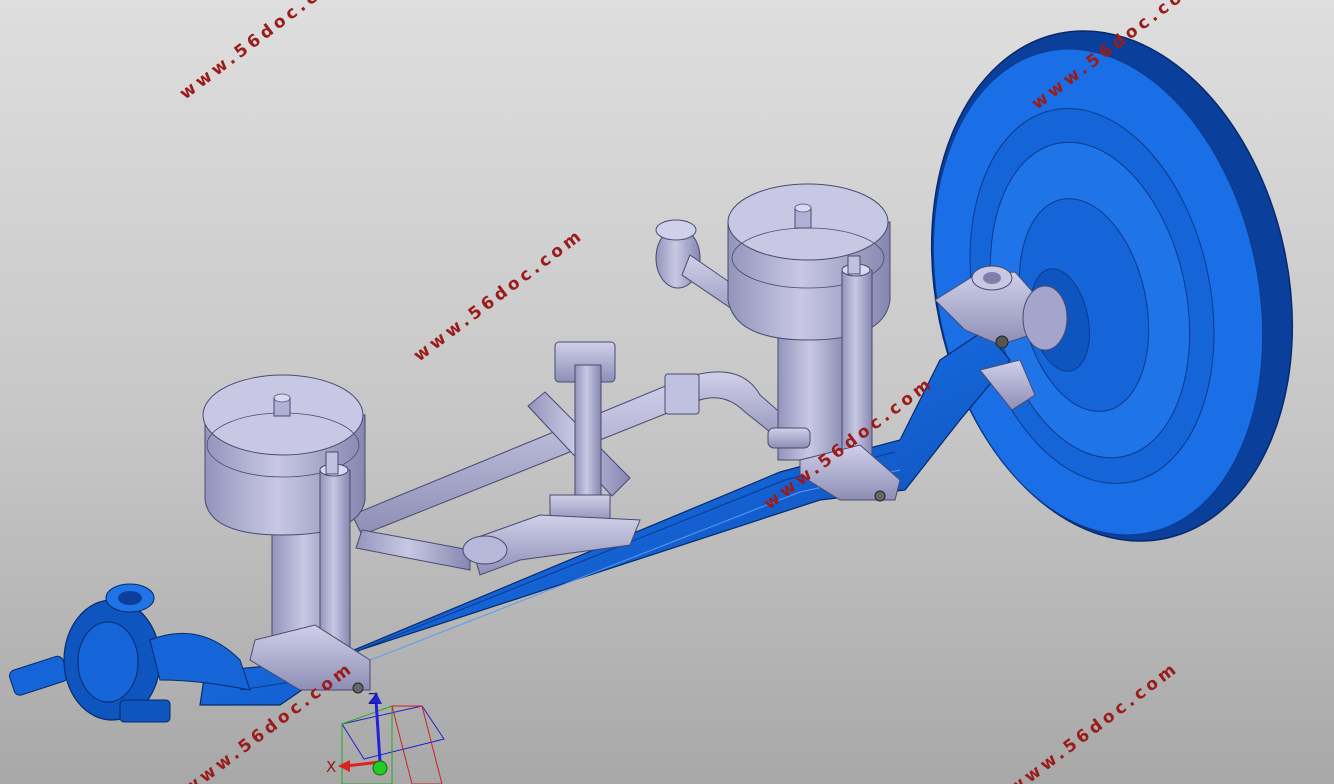  I want to click on axis-triad-icon: Z X, so click(387, 734).